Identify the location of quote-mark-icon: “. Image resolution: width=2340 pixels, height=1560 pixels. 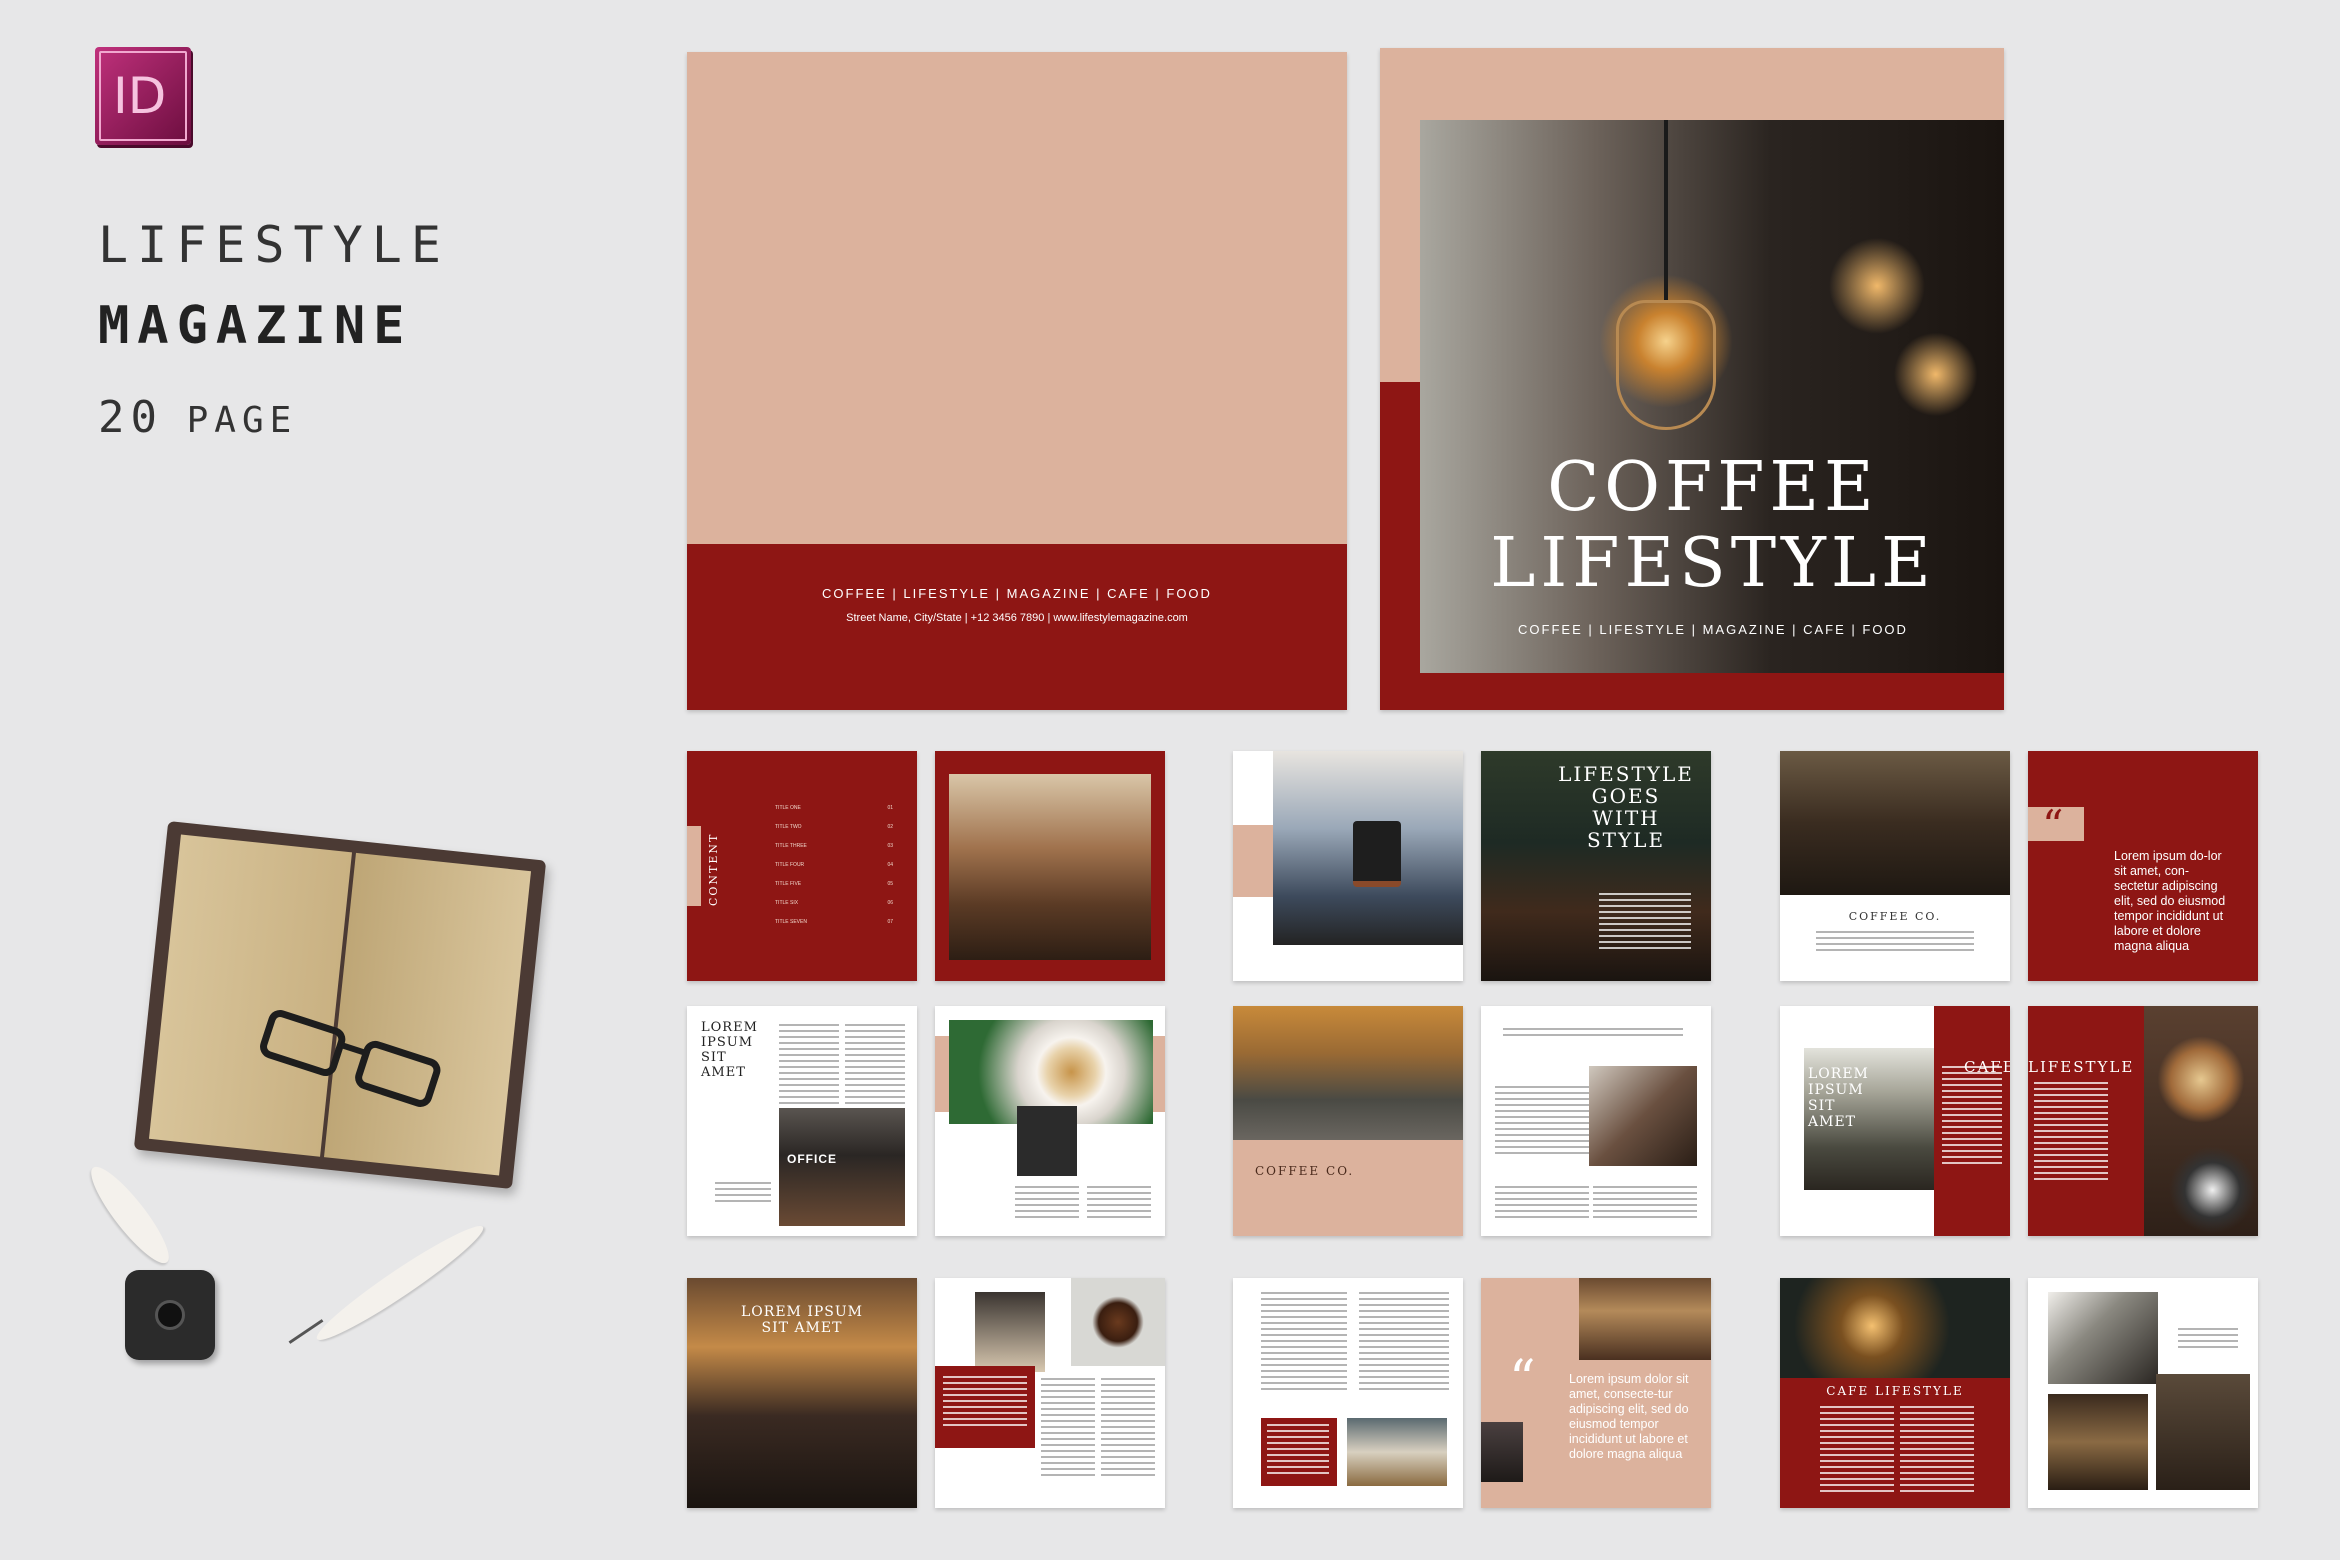
(2053, 825).